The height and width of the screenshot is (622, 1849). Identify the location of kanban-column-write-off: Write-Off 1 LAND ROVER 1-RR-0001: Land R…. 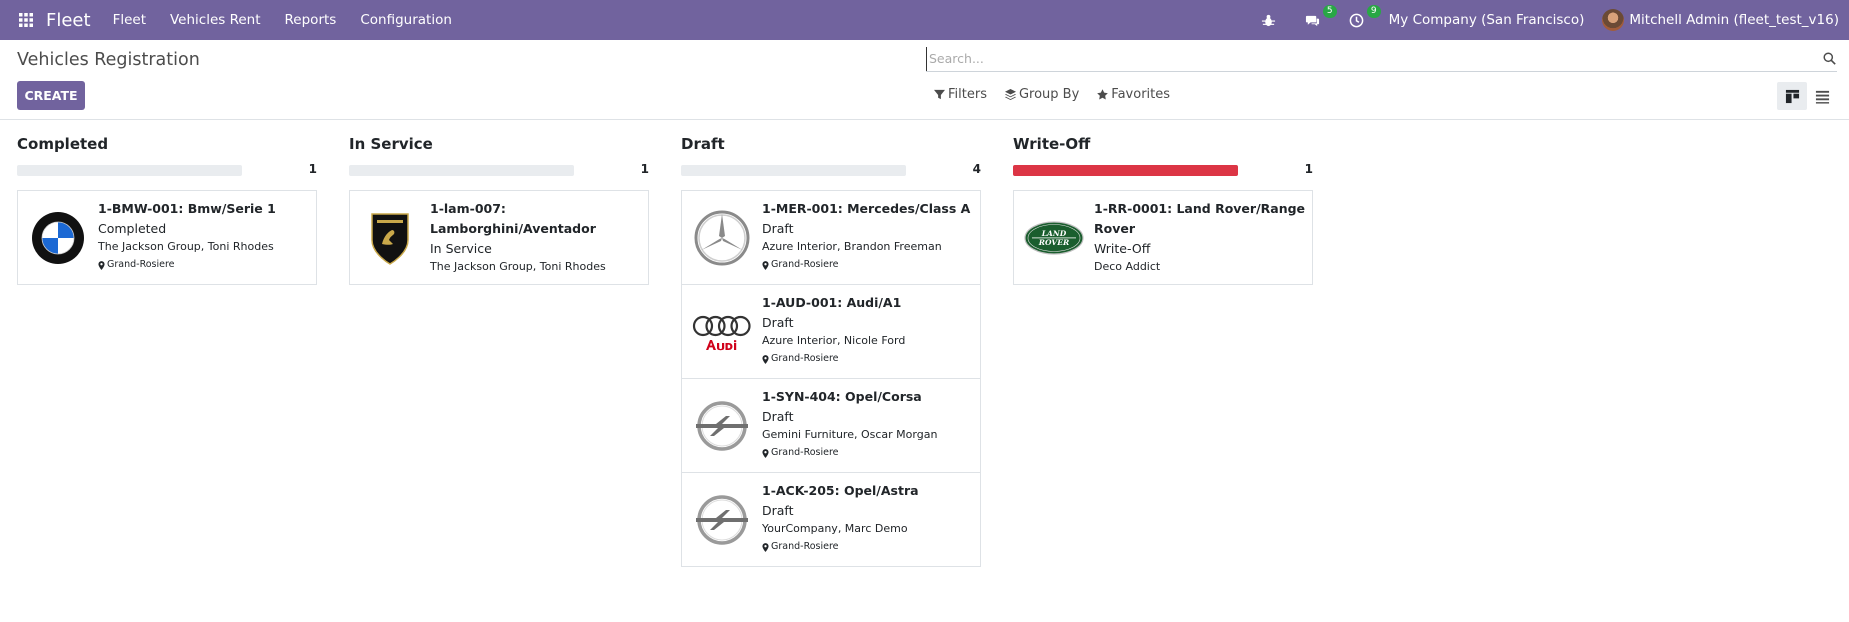
(1163, 210).